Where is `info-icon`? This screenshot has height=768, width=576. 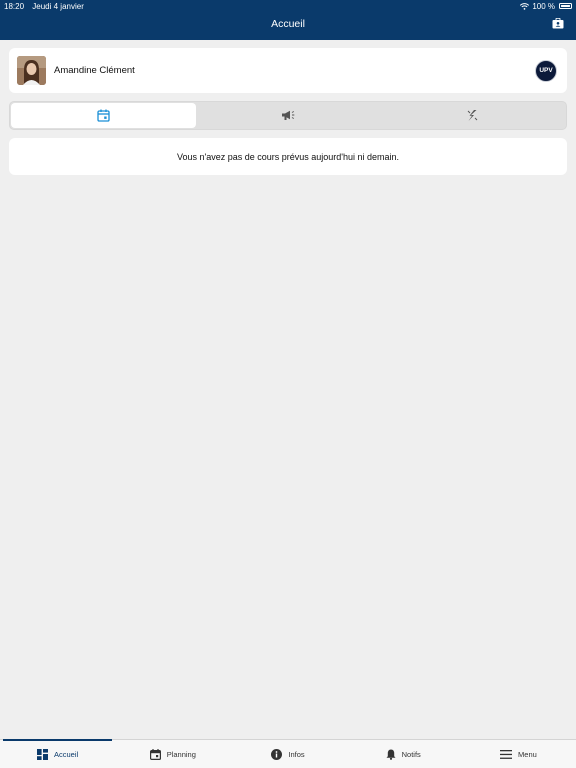 info-icon is located at coordinates (277, 754).